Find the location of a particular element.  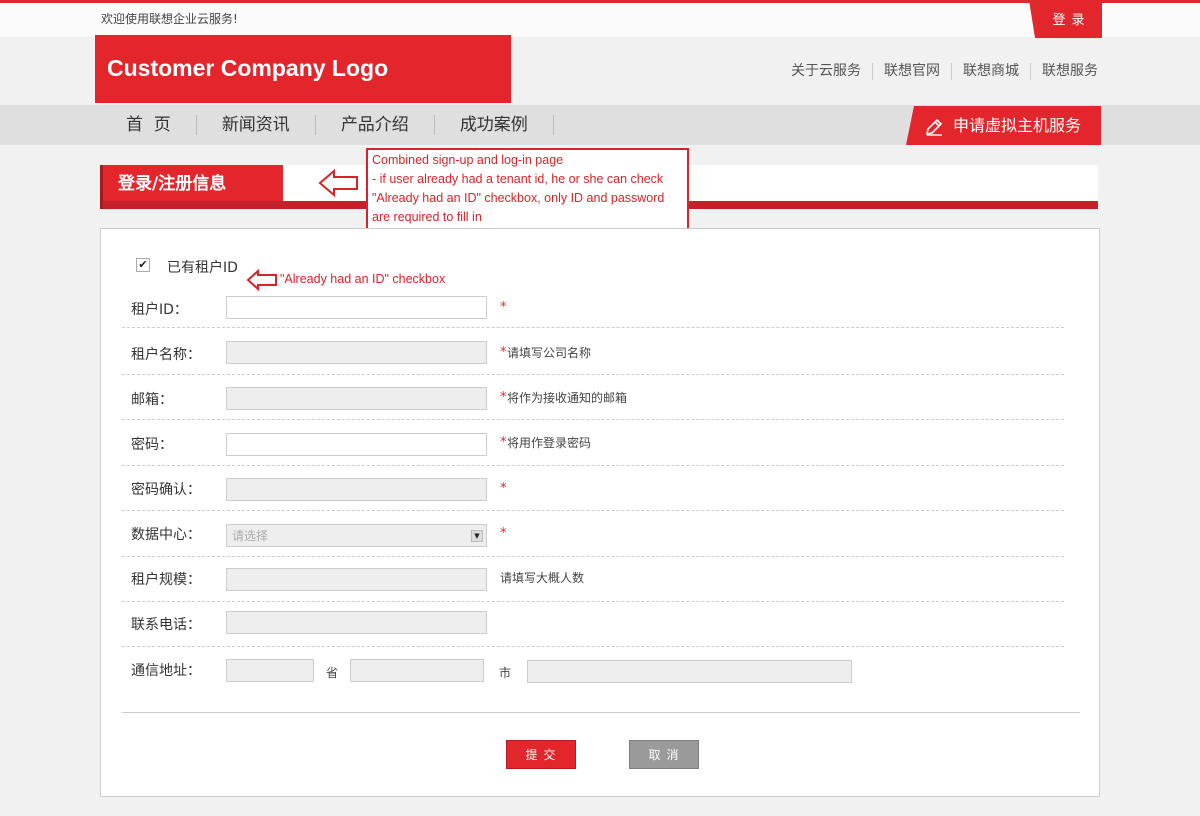

cancel-button: 取消 is located at coordinates (664, 754).